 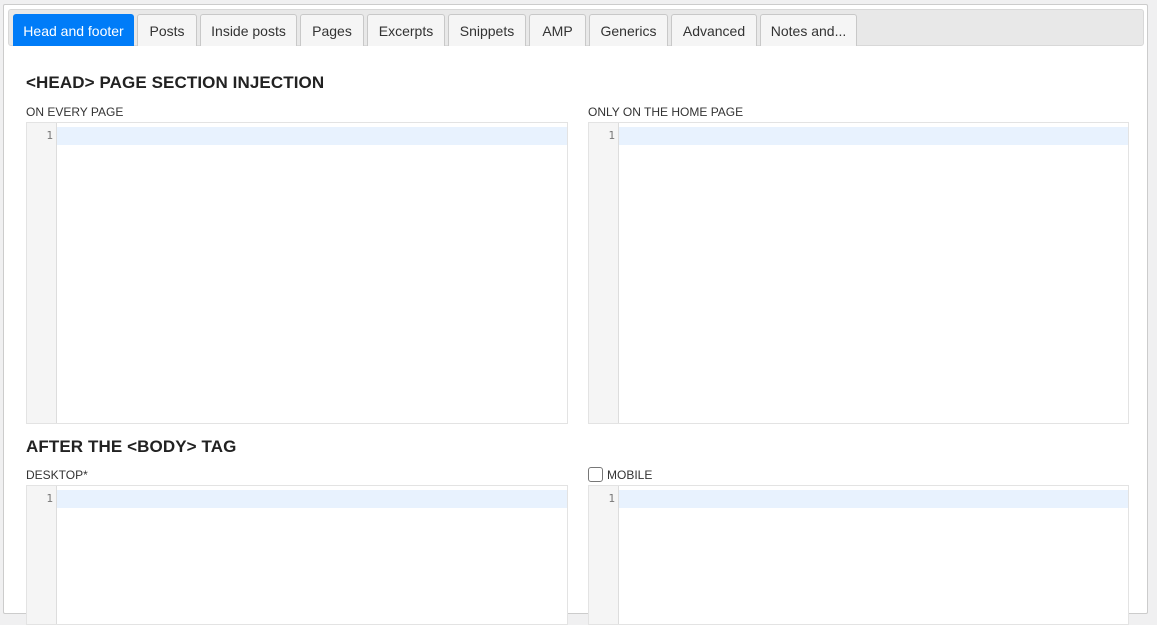 I want to click on head-section-title: <HEAD> PAGE SECTION INJECTION, so click(x=175, y=82).